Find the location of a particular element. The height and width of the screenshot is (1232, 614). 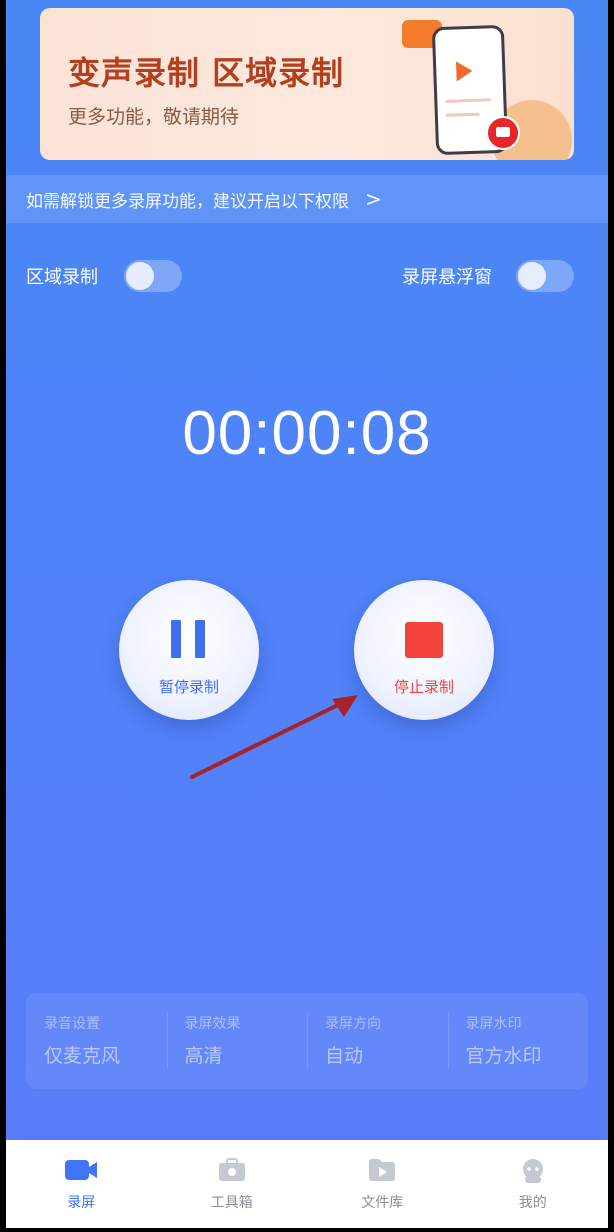

recording-settings-card: 录音设置 仅麦克风 录屏效果 高清 录屏方向 自动 录屏水印 官方水印 is located at coordinates (307, 1041).